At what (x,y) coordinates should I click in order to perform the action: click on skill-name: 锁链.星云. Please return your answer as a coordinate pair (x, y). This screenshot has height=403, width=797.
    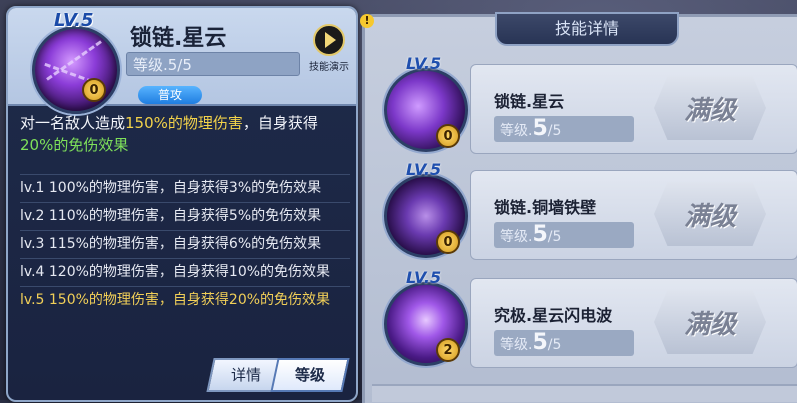
    Looking at the image, I should click on (529, 101).